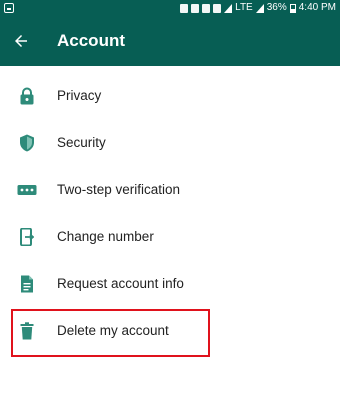  Describe the element at coordinates (206, 8) in the screenshot. I see `alarm-icon` at that location.